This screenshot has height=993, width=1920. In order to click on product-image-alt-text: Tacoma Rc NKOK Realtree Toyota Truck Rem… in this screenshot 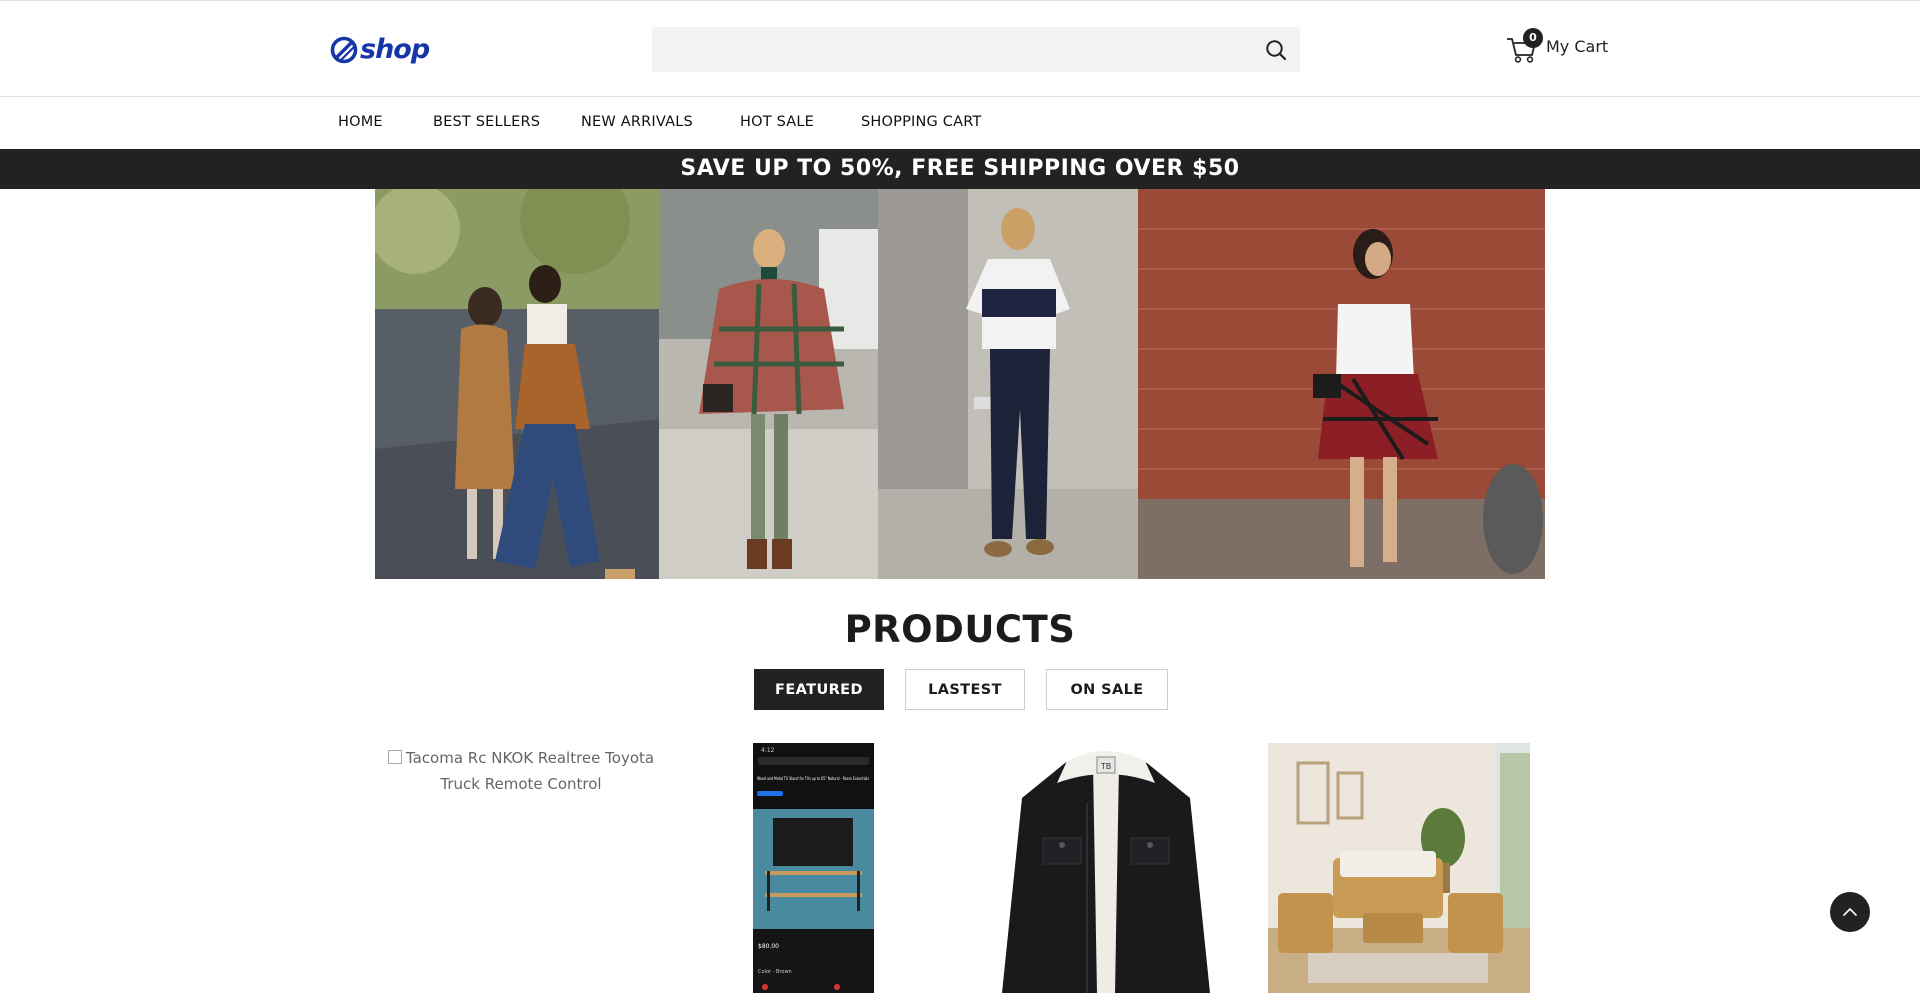, I will do `click(530, 771)`.